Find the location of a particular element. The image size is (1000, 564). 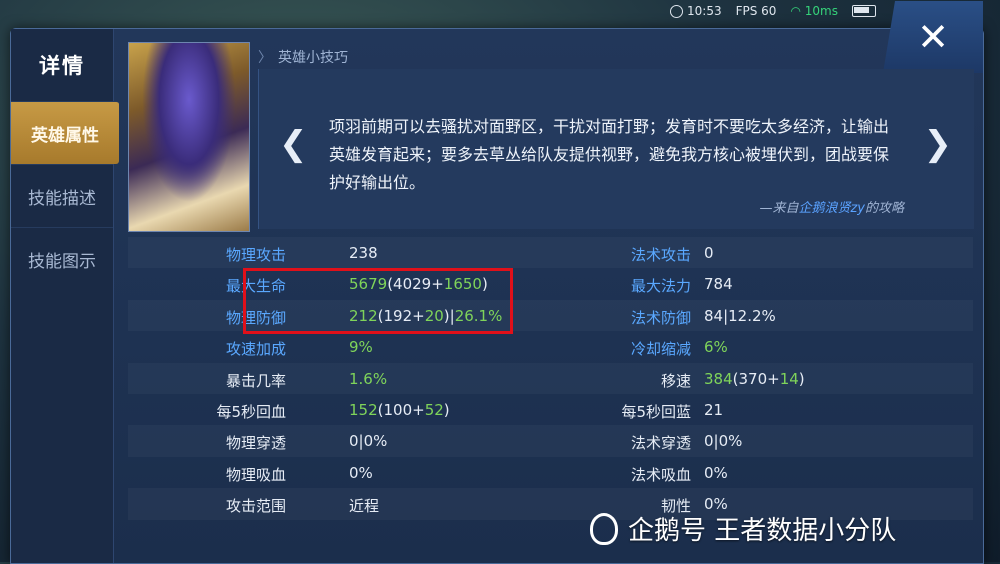

tab-hero-attributes: 英雄属性 is located at coordinates (65, 132).